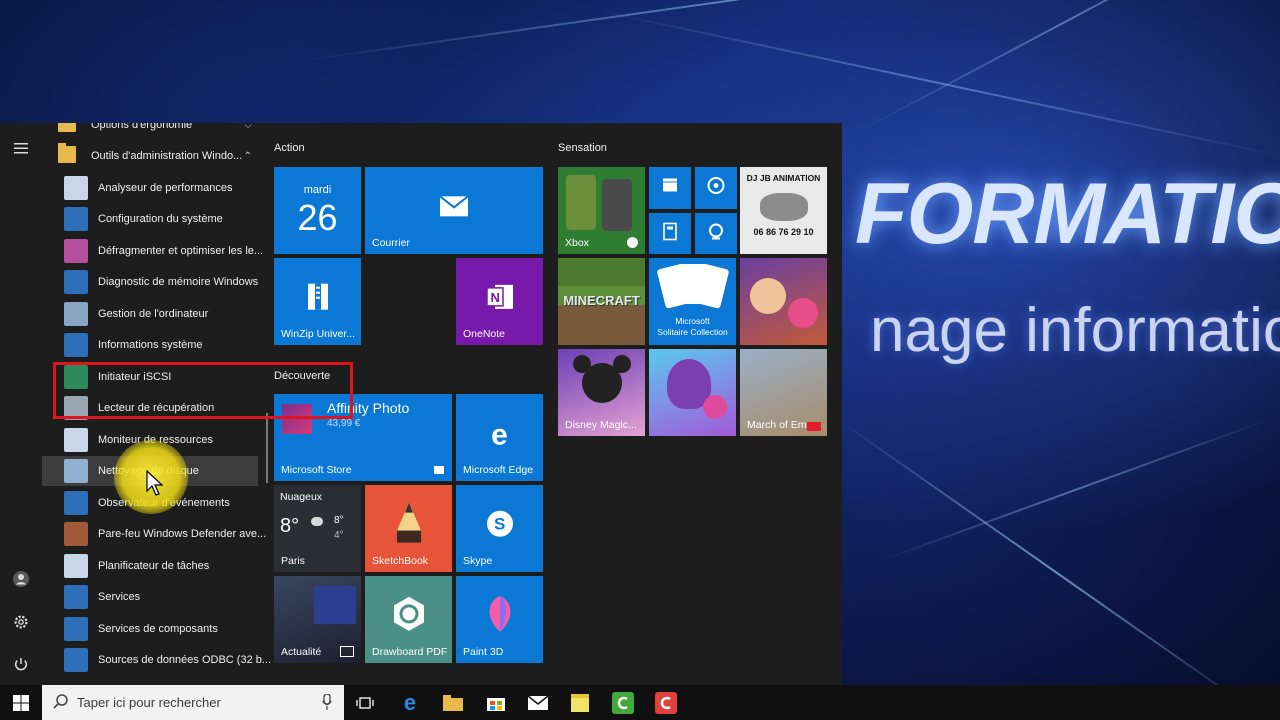 The width and height of the screenshot is (1280, 720). What do you see at coordinates (347, 651) in the screenshot?
I see `news-icon` at bounding box center [347, 651].